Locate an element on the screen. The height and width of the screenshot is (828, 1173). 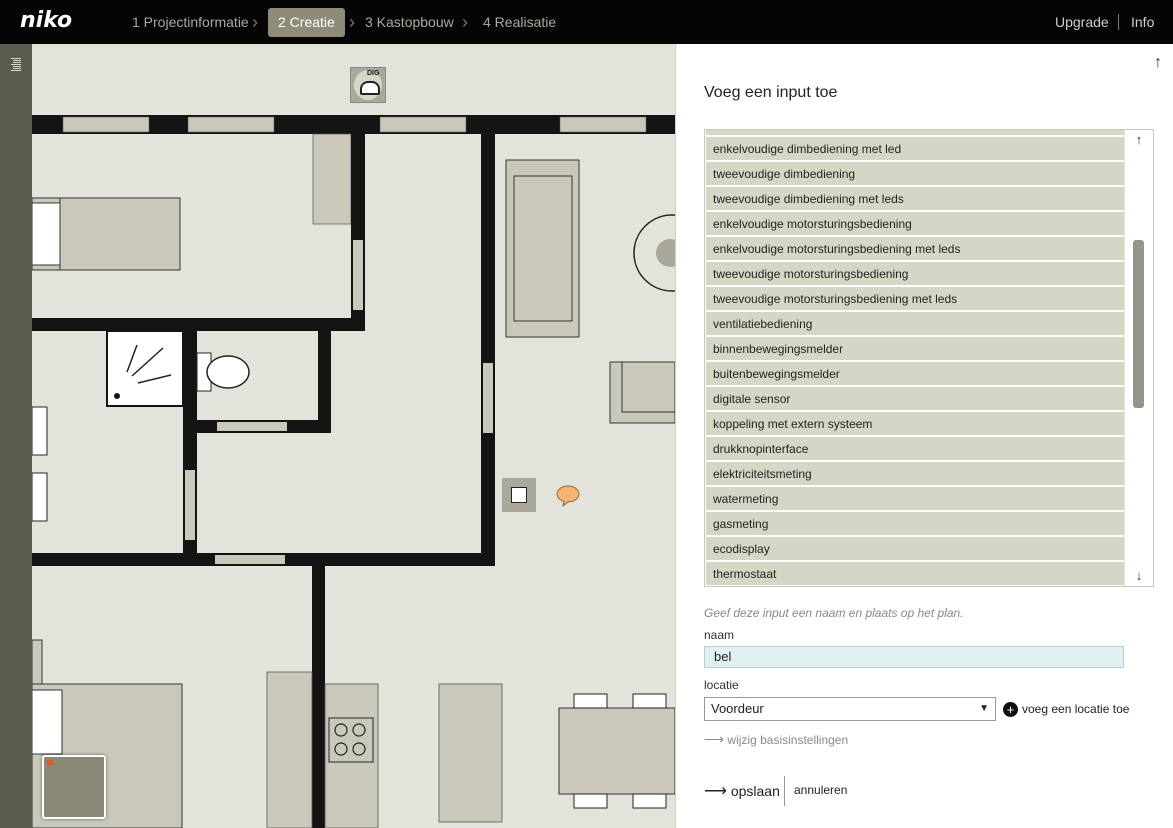
location-select: Voordeur ▼ is located at coordinates (850, 709).